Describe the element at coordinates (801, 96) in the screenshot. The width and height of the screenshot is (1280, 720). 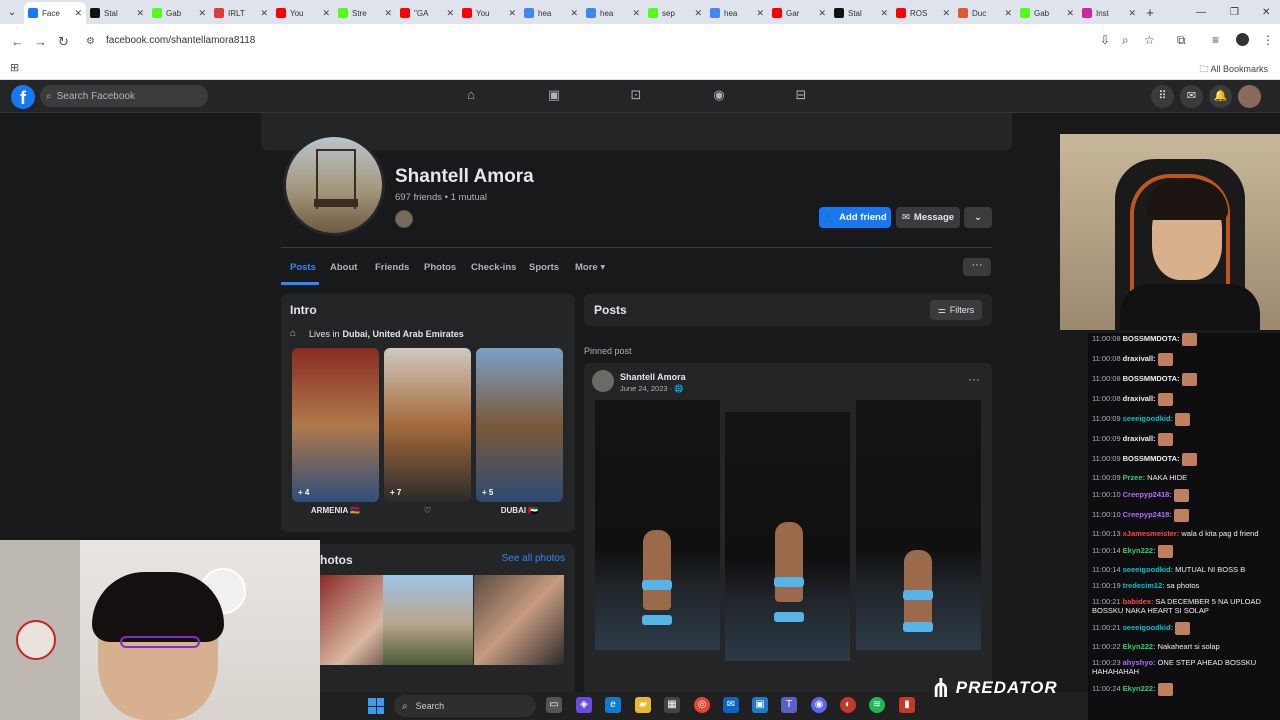
I see `gaming-icon: ⊟` at that location.